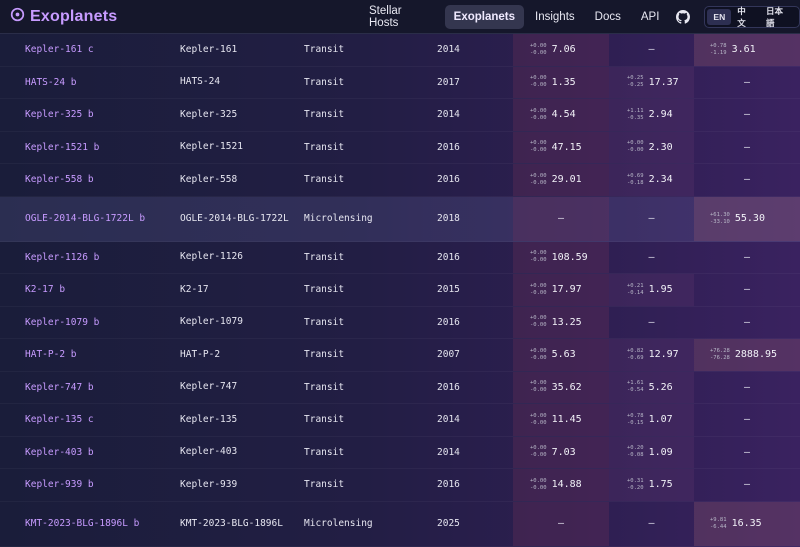 This screenshot has width=800, height=547. I want to click on error-lower: -0.35, so click(635, 117).